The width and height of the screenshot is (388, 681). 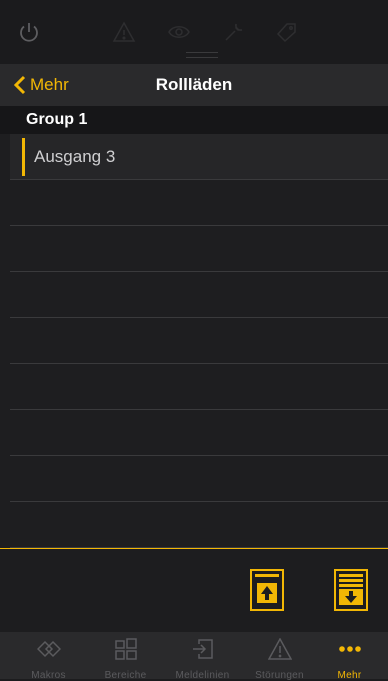 I want to click on shutter-up-button, so click(x=267, y=590).